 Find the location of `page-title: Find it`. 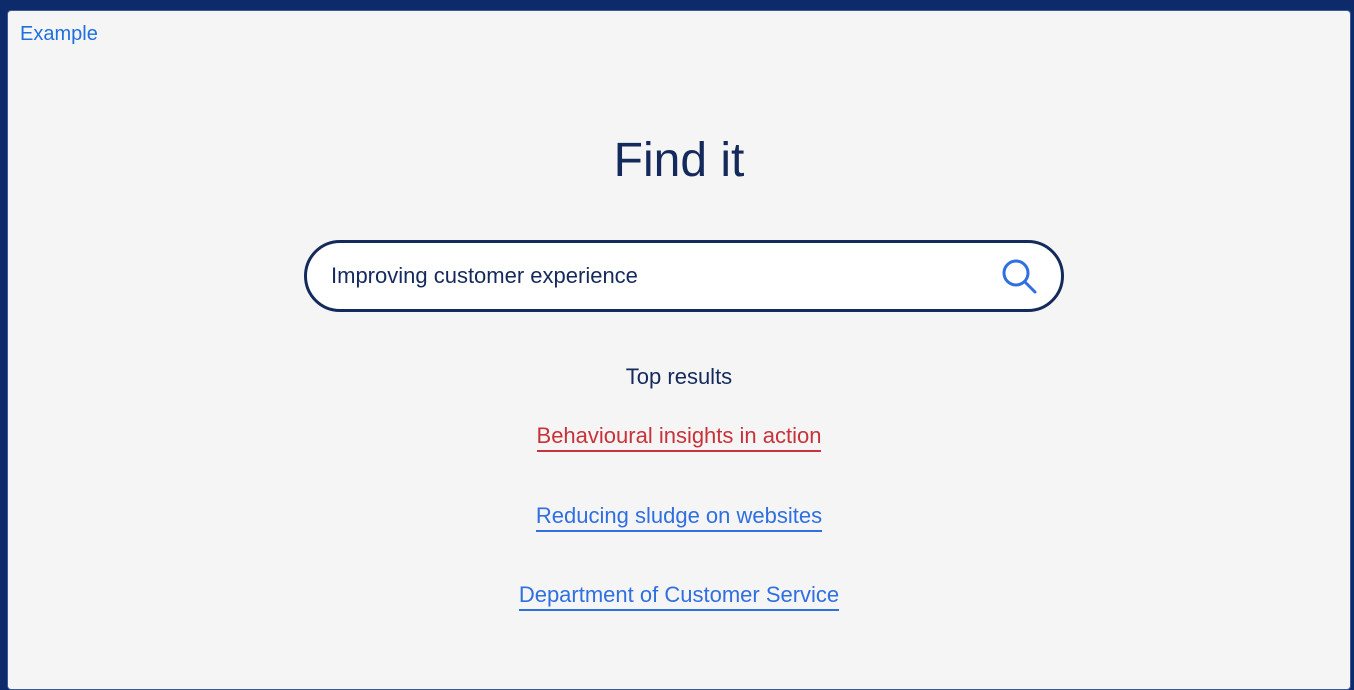

page-title: Find it is located at coordinates (679, 160).